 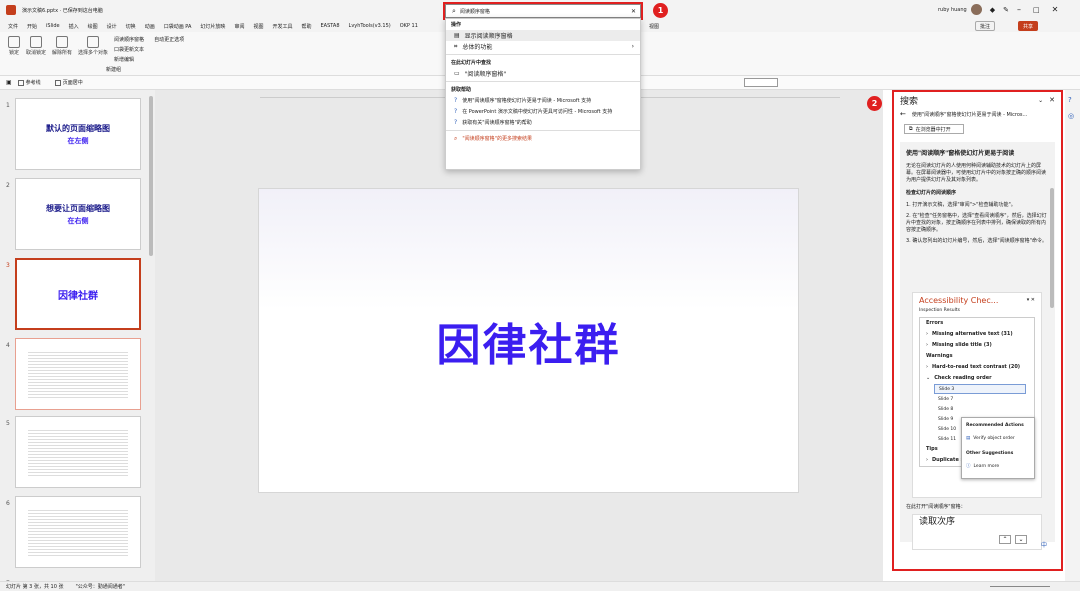 I want to click on up-arrow-icon: ⌃, so click(x=1005, y=539).